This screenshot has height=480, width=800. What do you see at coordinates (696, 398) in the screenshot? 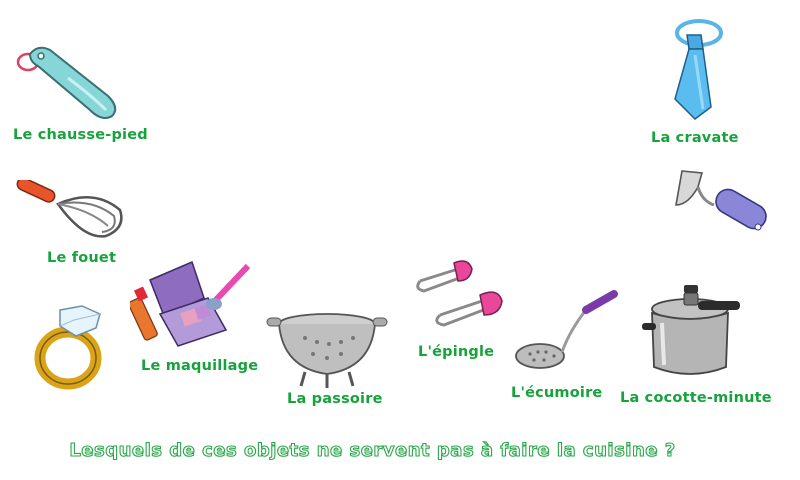
I see `label-cocotte: La cocotte-minute` at bounding box center [696, 398].